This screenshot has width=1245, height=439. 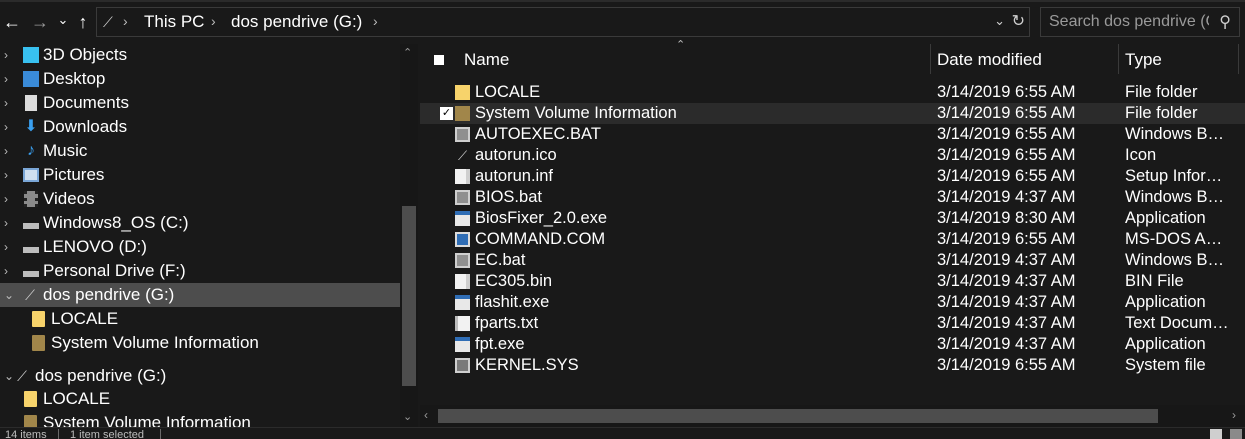 I want to click on search-box: ⚲, so click(x=1140, y=22).